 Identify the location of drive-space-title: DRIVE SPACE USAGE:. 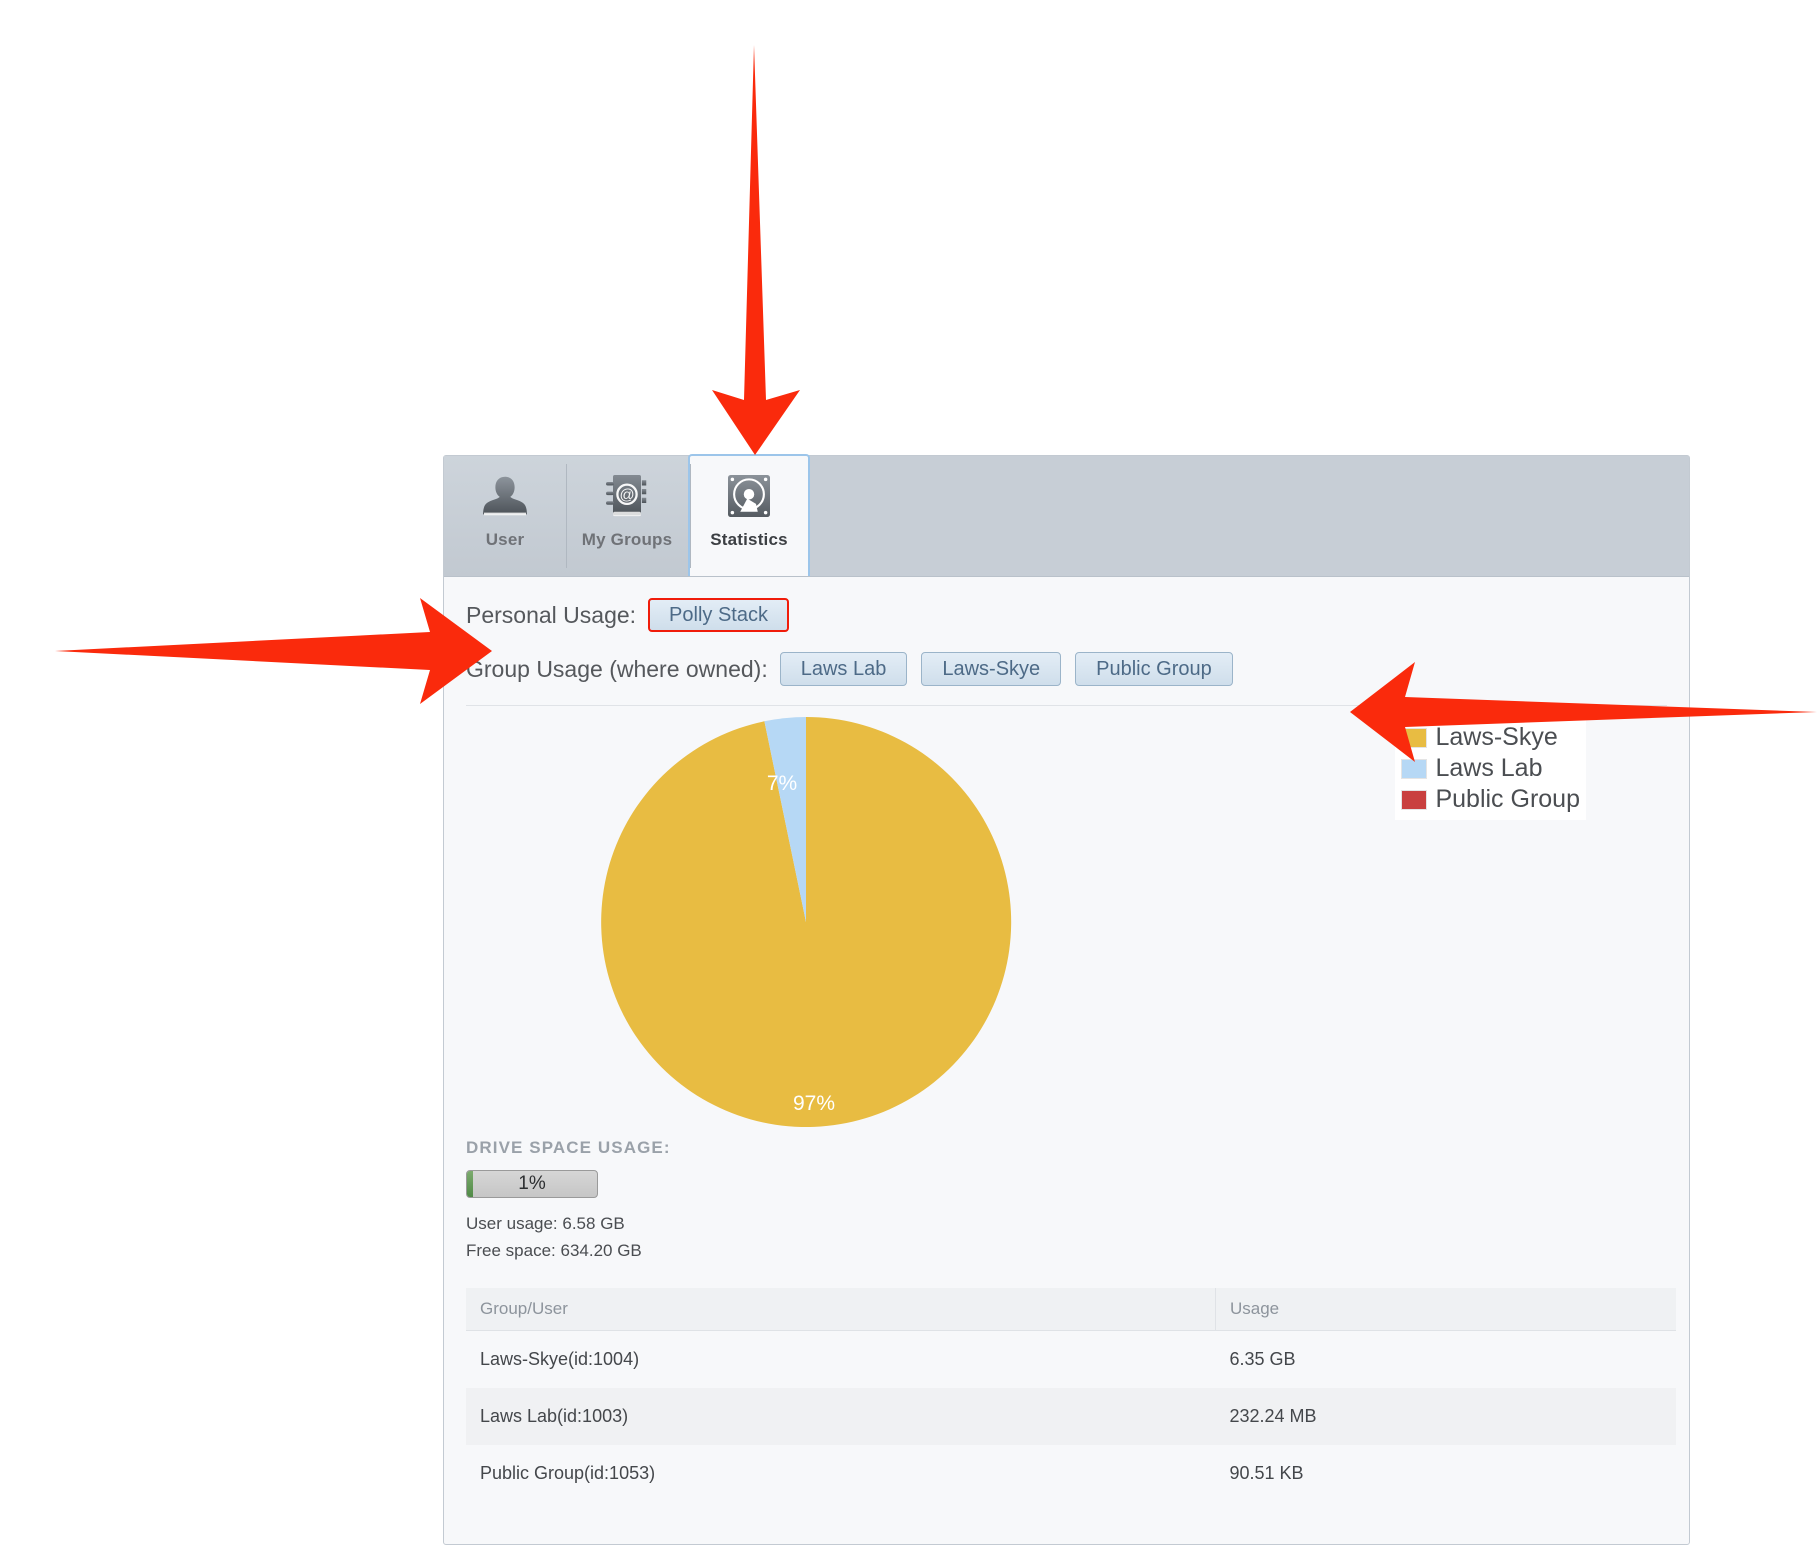
(568, 1147).